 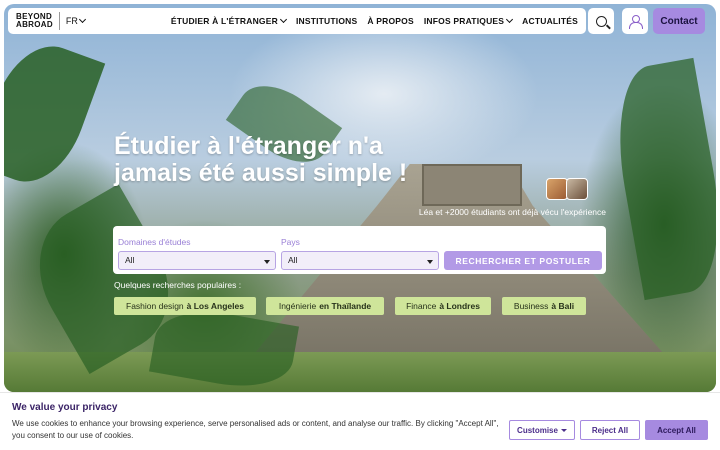 I want to click on popular-searches-label: Quelques recherches populaires :, so click(x=178, y=285).